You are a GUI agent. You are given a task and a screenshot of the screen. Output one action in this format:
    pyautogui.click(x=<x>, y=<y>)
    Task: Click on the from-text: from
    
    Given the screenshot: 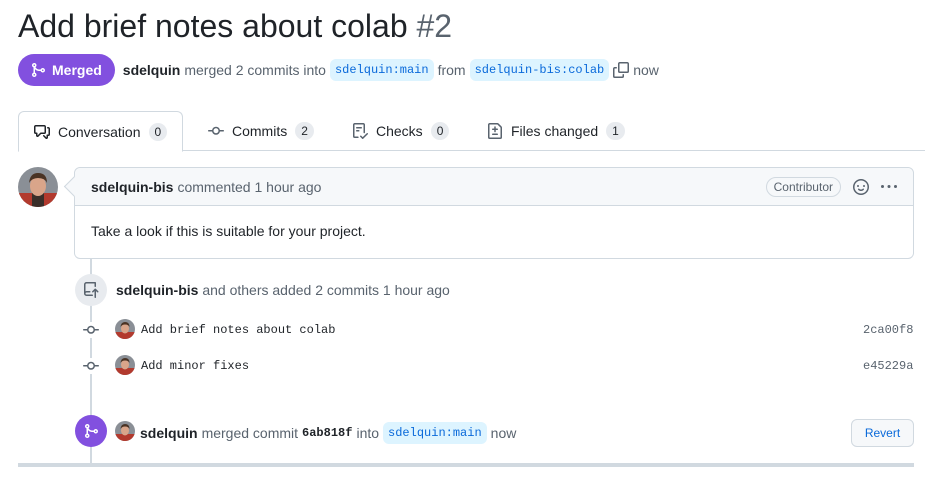 What is the action you would take?
    pyautogui.click(x=451, y=70)
    